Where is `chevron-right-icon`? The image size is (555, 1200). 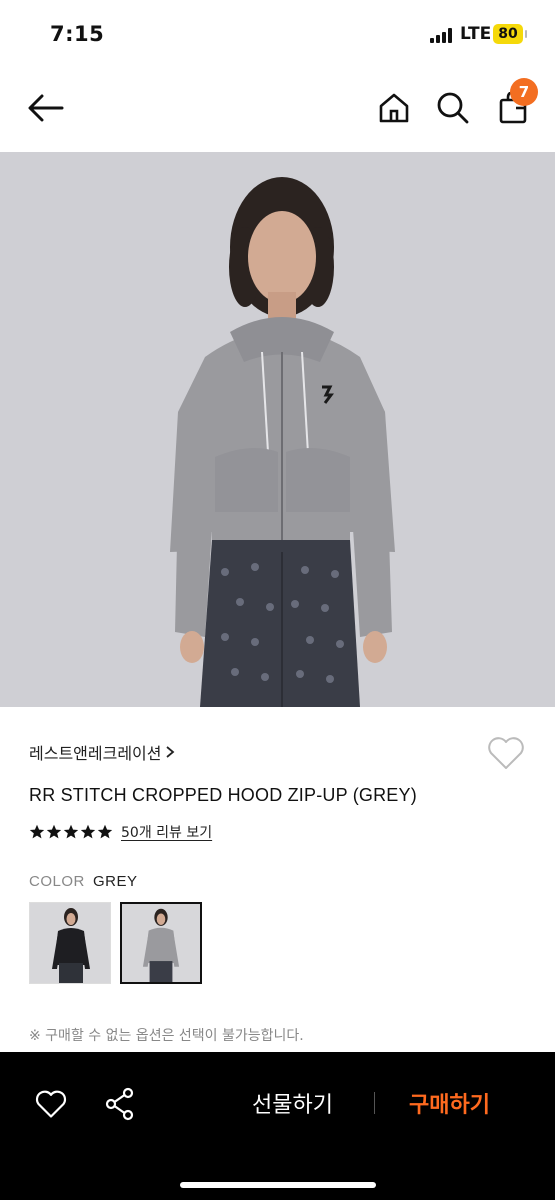 chevron-right-icon is located at coordinates (170, 752).